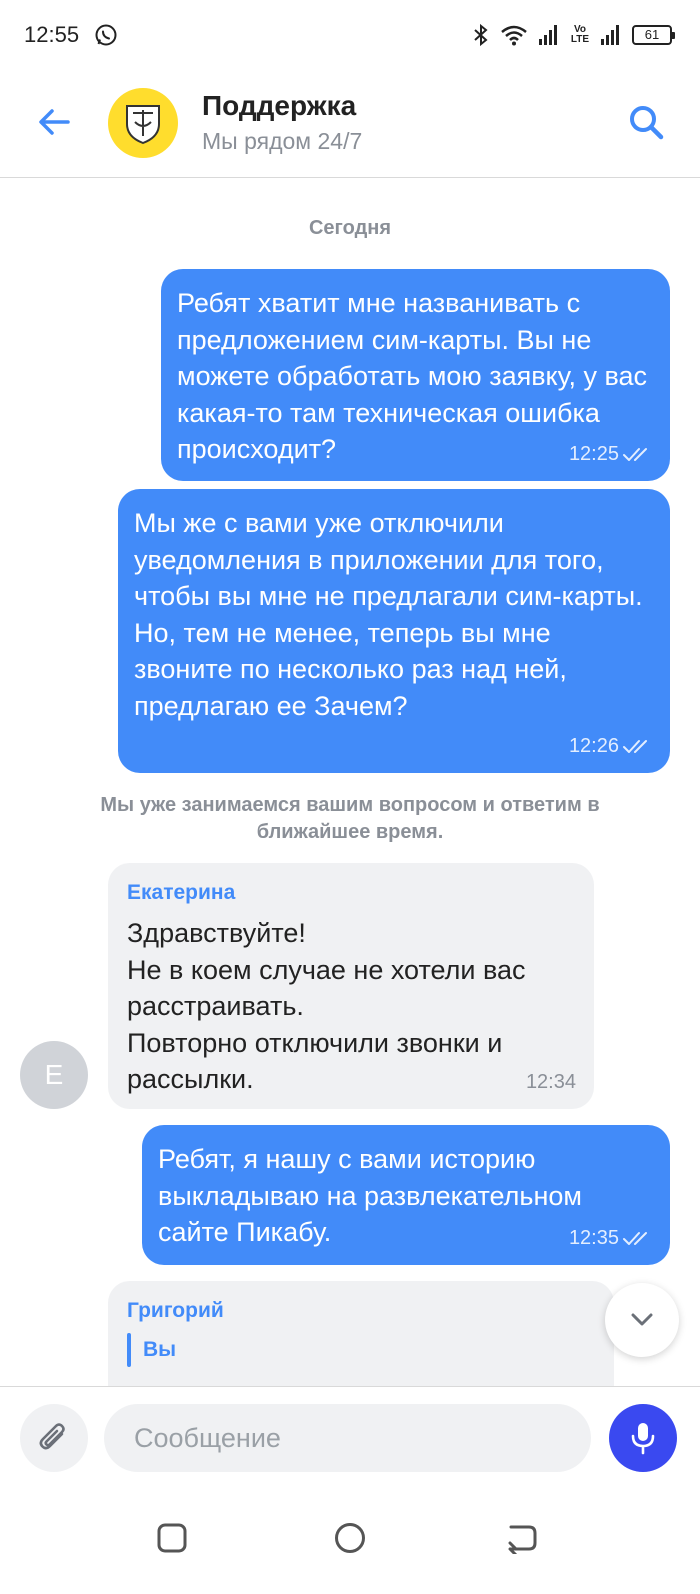 The height and width of the screenshot is (1594, 700). I want to click on message-bubble-incoming: Григорий Вы, so click(361, 1333).